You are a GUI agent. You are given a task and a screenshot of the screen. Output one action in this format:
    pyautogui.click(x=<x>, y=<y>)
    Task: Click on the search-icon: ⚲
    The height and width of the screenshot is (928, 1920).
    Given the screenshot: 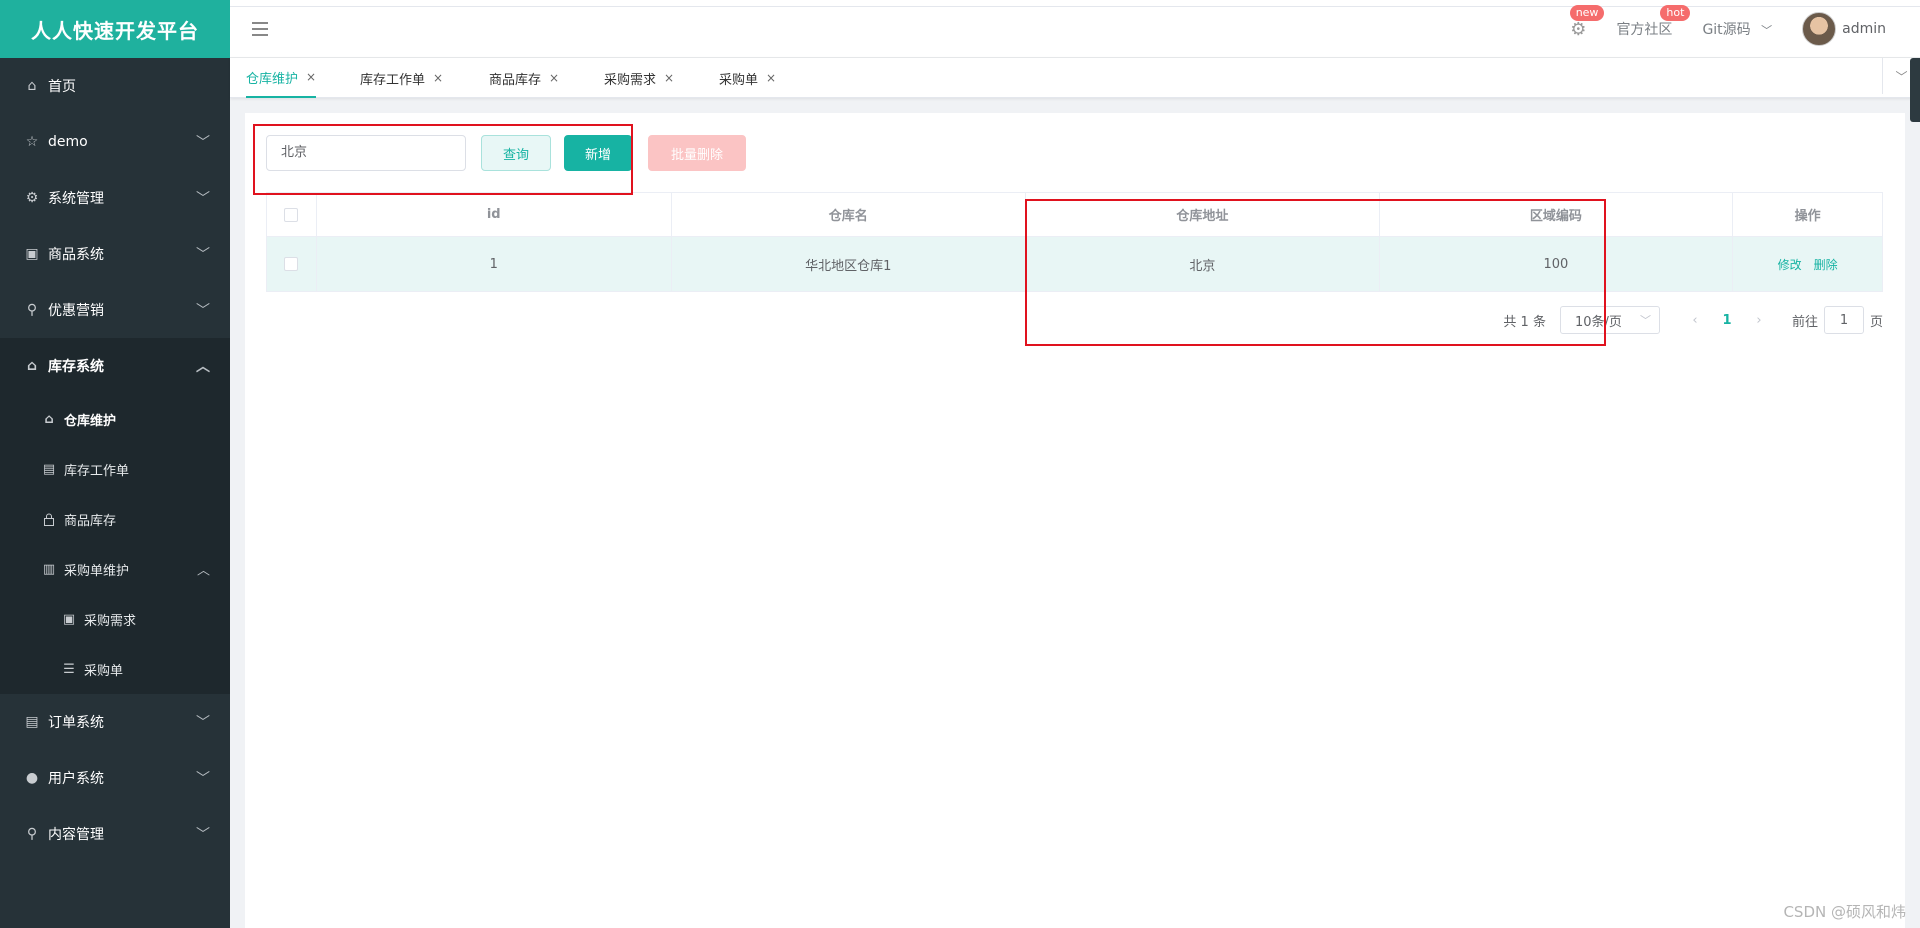 What is the action you would take?
    pyautogui.click(x=32, y=834)
    